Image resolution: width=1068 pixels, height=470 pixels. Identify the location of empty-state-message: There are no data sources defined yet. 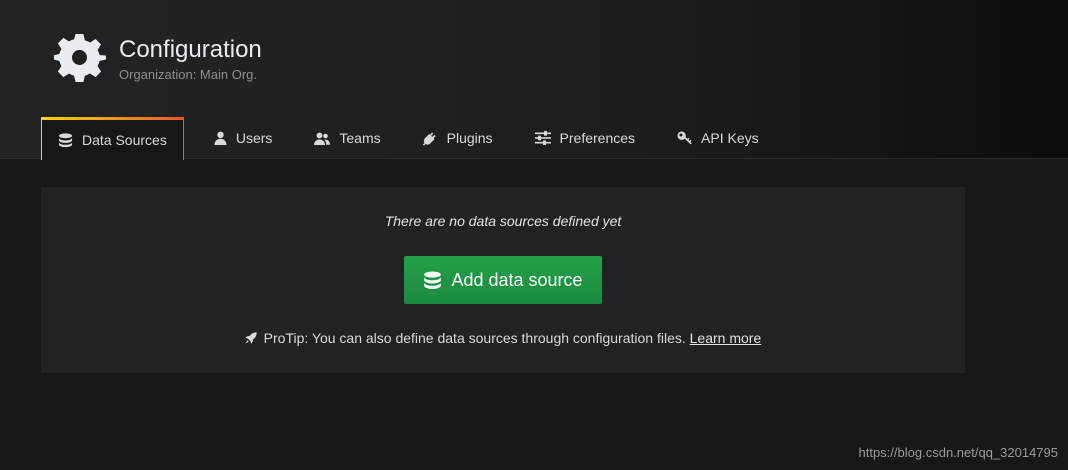
(503, 221).